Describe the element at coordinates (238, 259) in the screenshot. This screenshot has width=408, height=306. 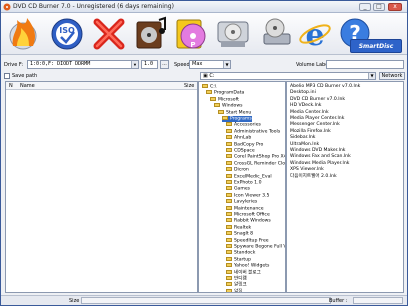
I see `tree-node: Startup` at that location.